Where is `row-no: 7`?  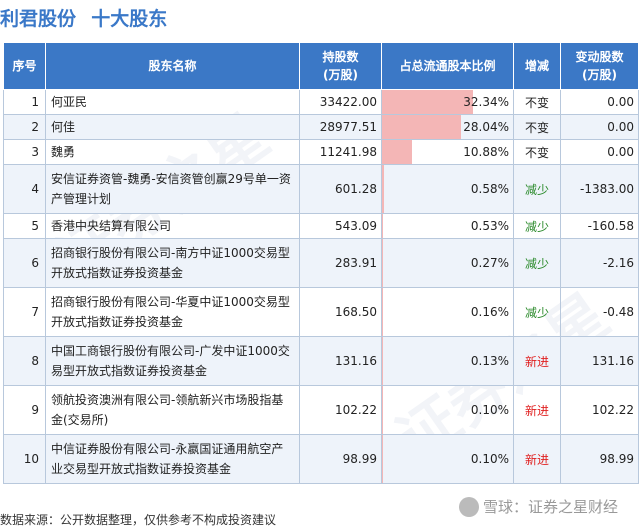
row-no: 7 is located at coordinates (24, 312).